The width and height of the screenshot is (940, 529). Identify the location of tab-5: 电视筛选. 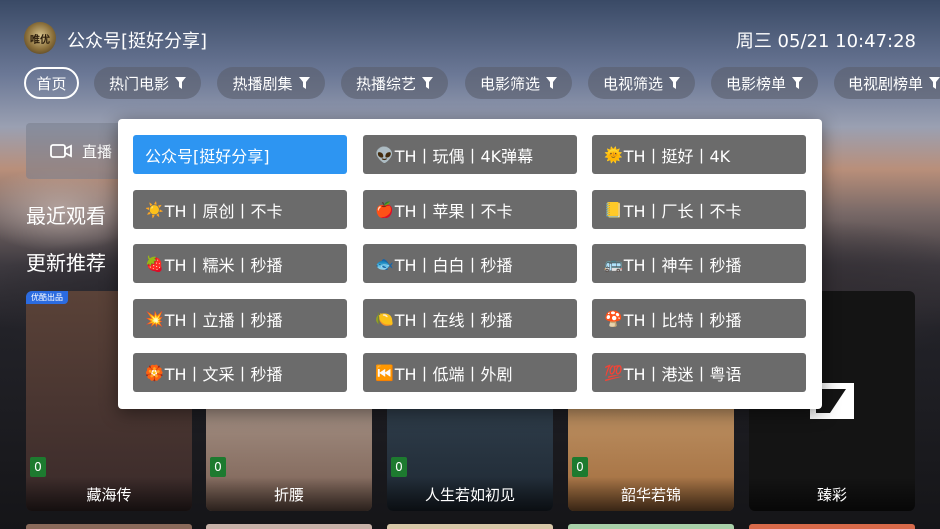
(641, 83).